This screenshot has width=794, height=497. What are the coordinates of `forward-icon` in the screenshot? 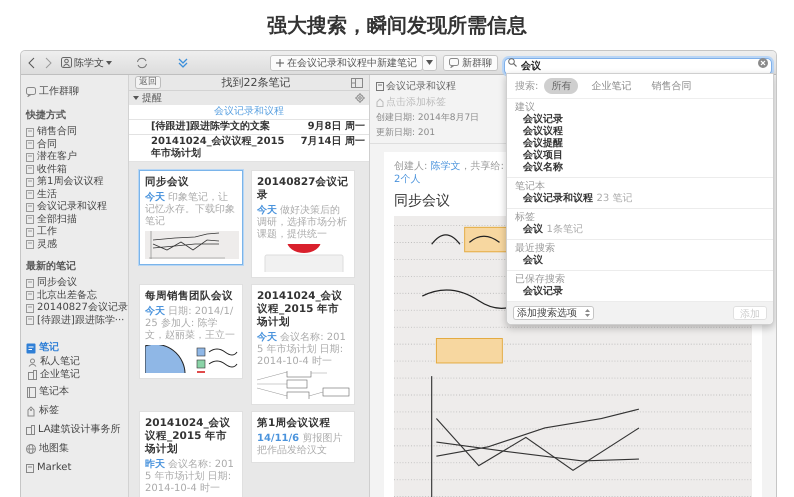 It's located at (48, 62).